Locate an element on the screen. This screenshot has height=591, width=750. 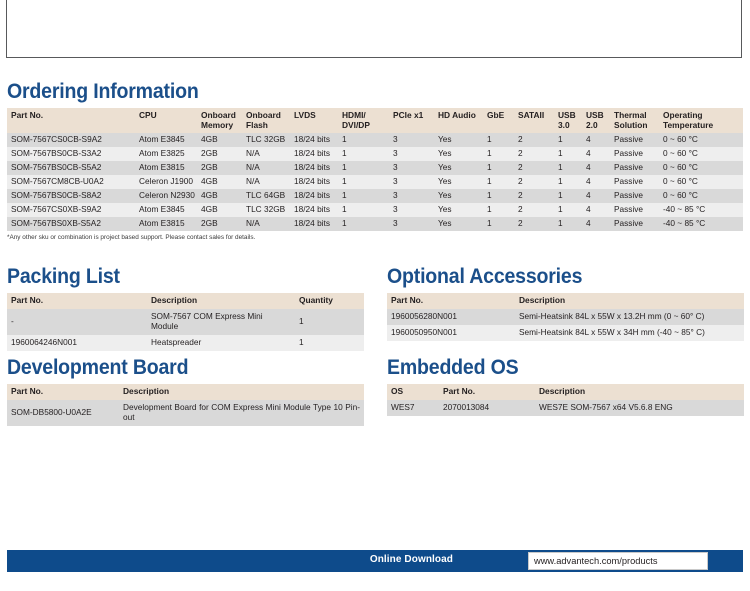
table-cell: SOM-7567BS0CB-S3A2 is located at coordinates (71, 154).